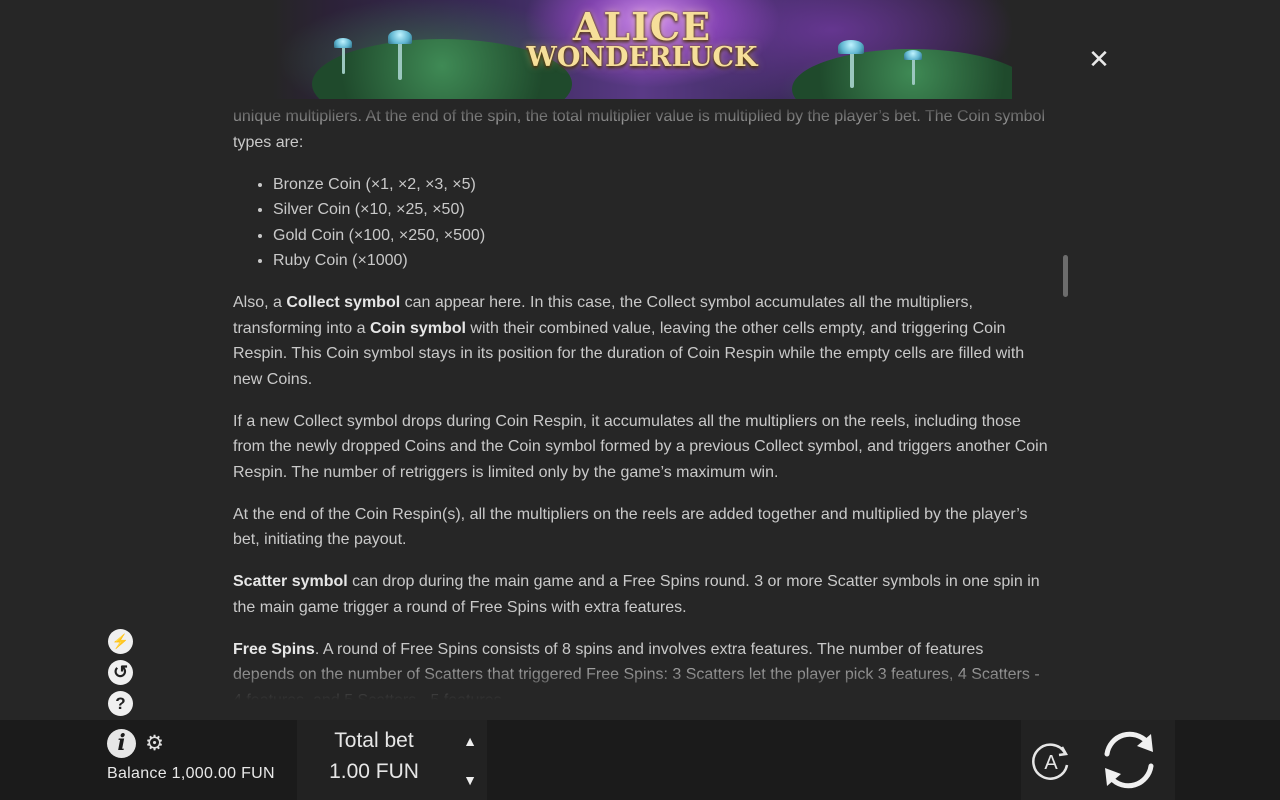  I want to click on scrollbar-thumb, so click(1065, 276).